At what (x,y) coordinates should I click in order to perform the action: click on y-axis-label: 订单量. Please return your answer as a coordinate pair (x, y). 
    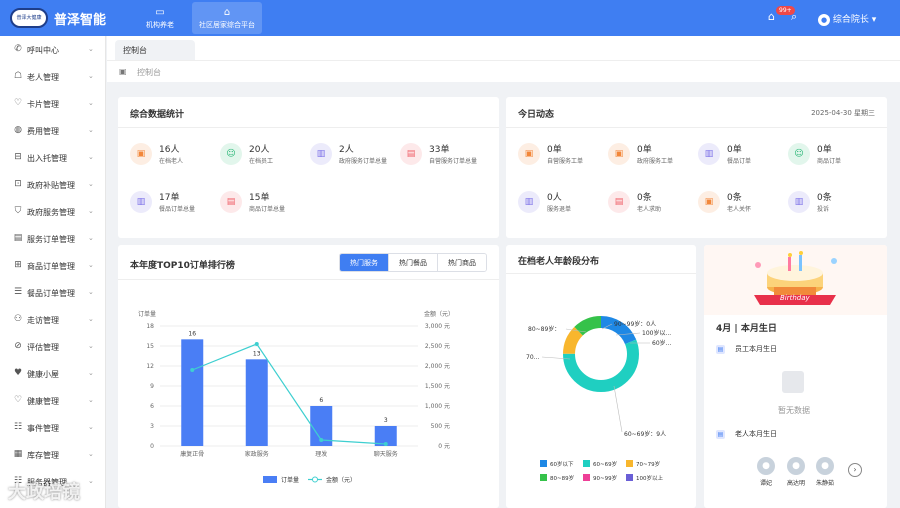
    Looking at the image, I should click on (147, 314).